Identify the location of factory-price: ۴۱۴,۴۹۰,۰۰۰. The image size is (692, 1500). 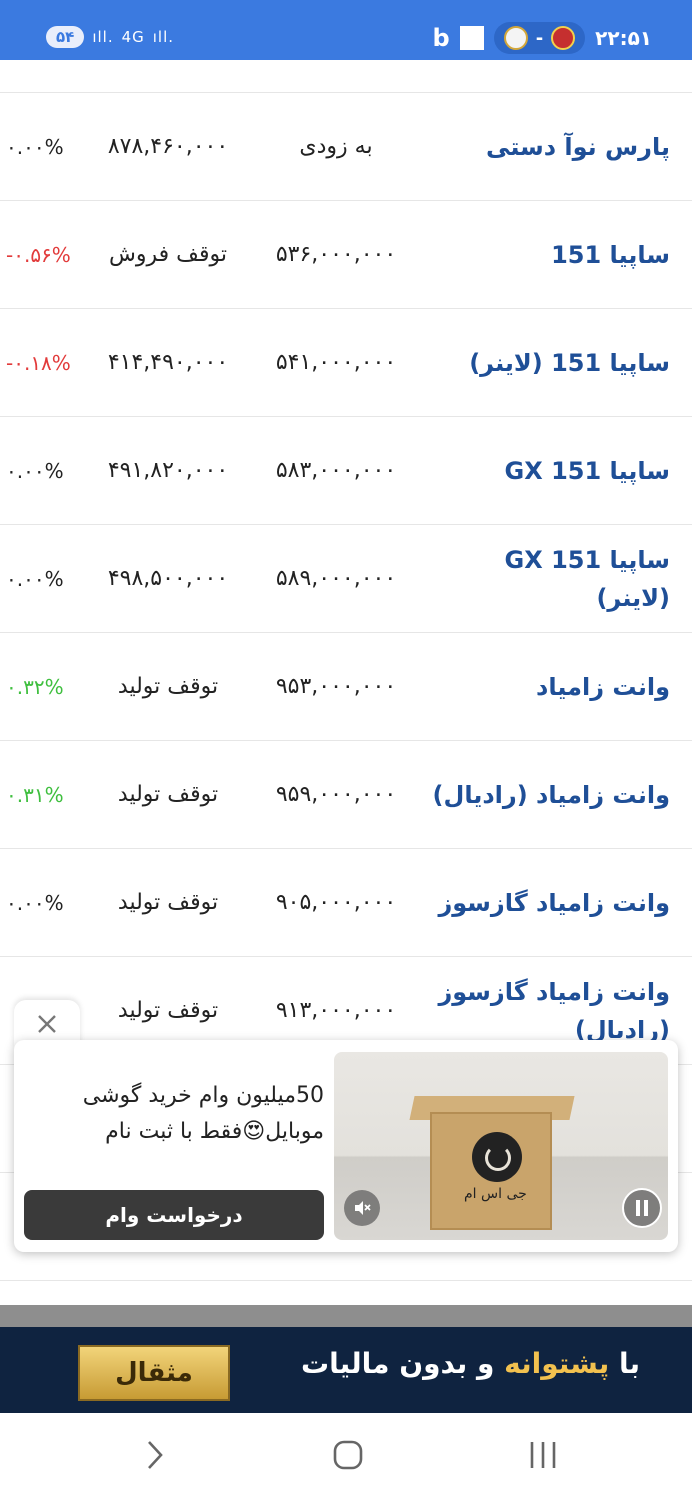
(168, 362).